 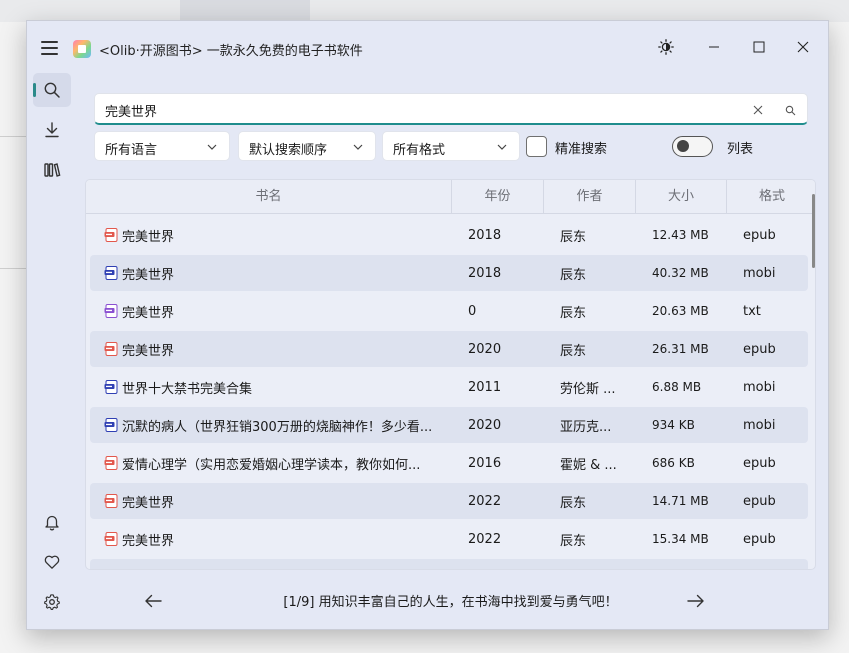 I want to click on list-view-label: 列表, so click(x=740, y=149).